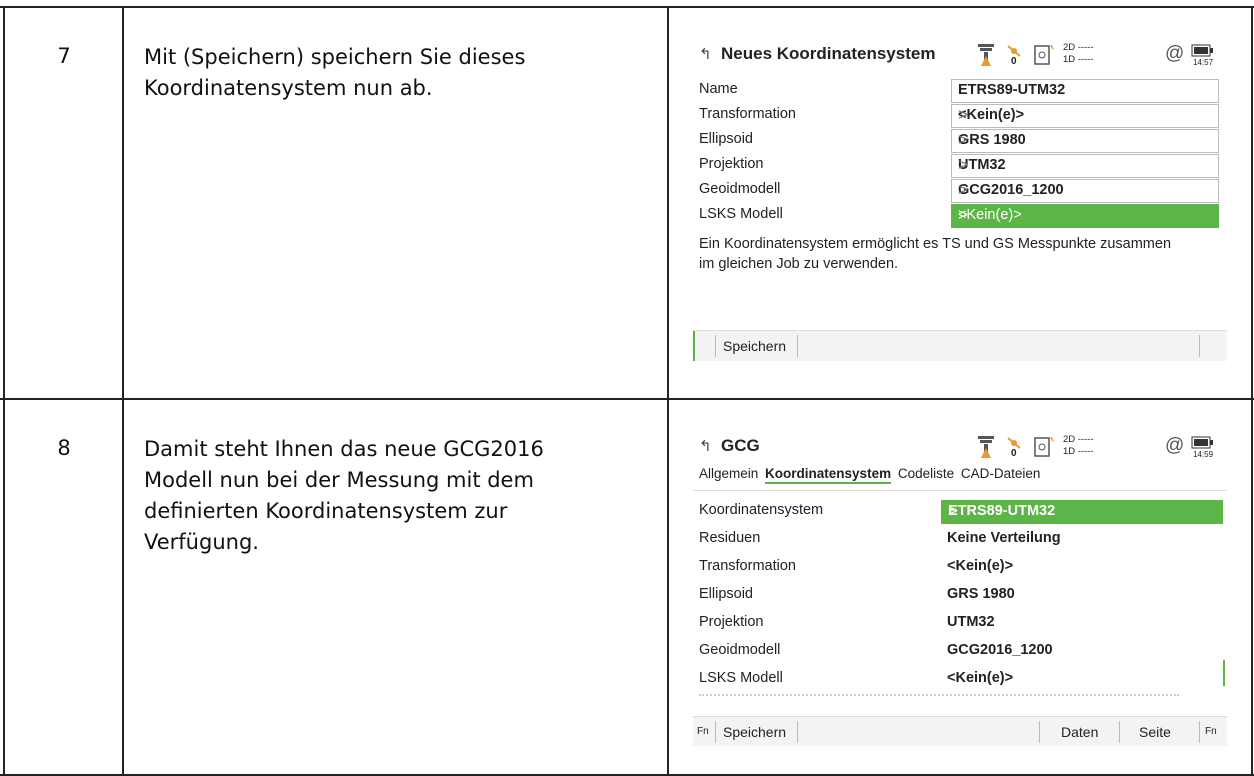 The image size is (1254, 776). What do you see at coordinates (1085, 191) in the screenshot?
I see `geoid-model-select: GCG2016_1200 >` at bounding box center [1085, 191].